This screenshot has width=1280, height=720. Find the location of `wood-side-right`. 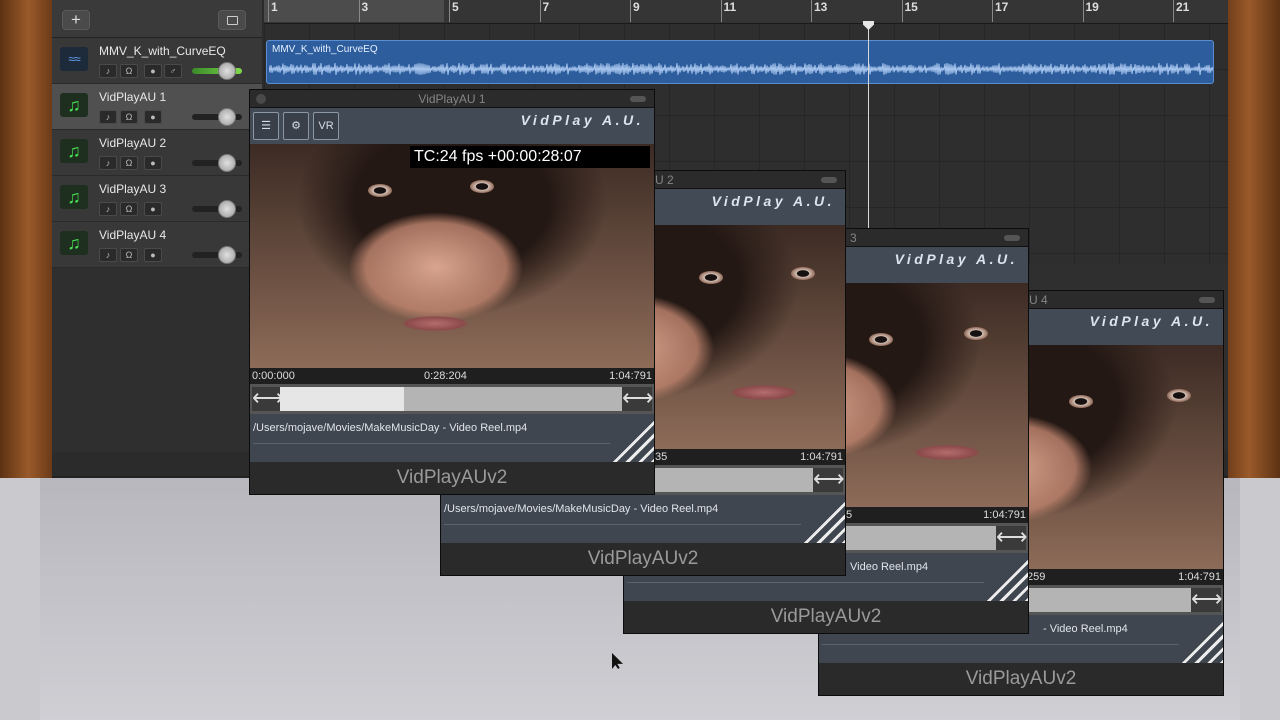

wood-side-right is located at coordinates (1252, 239).